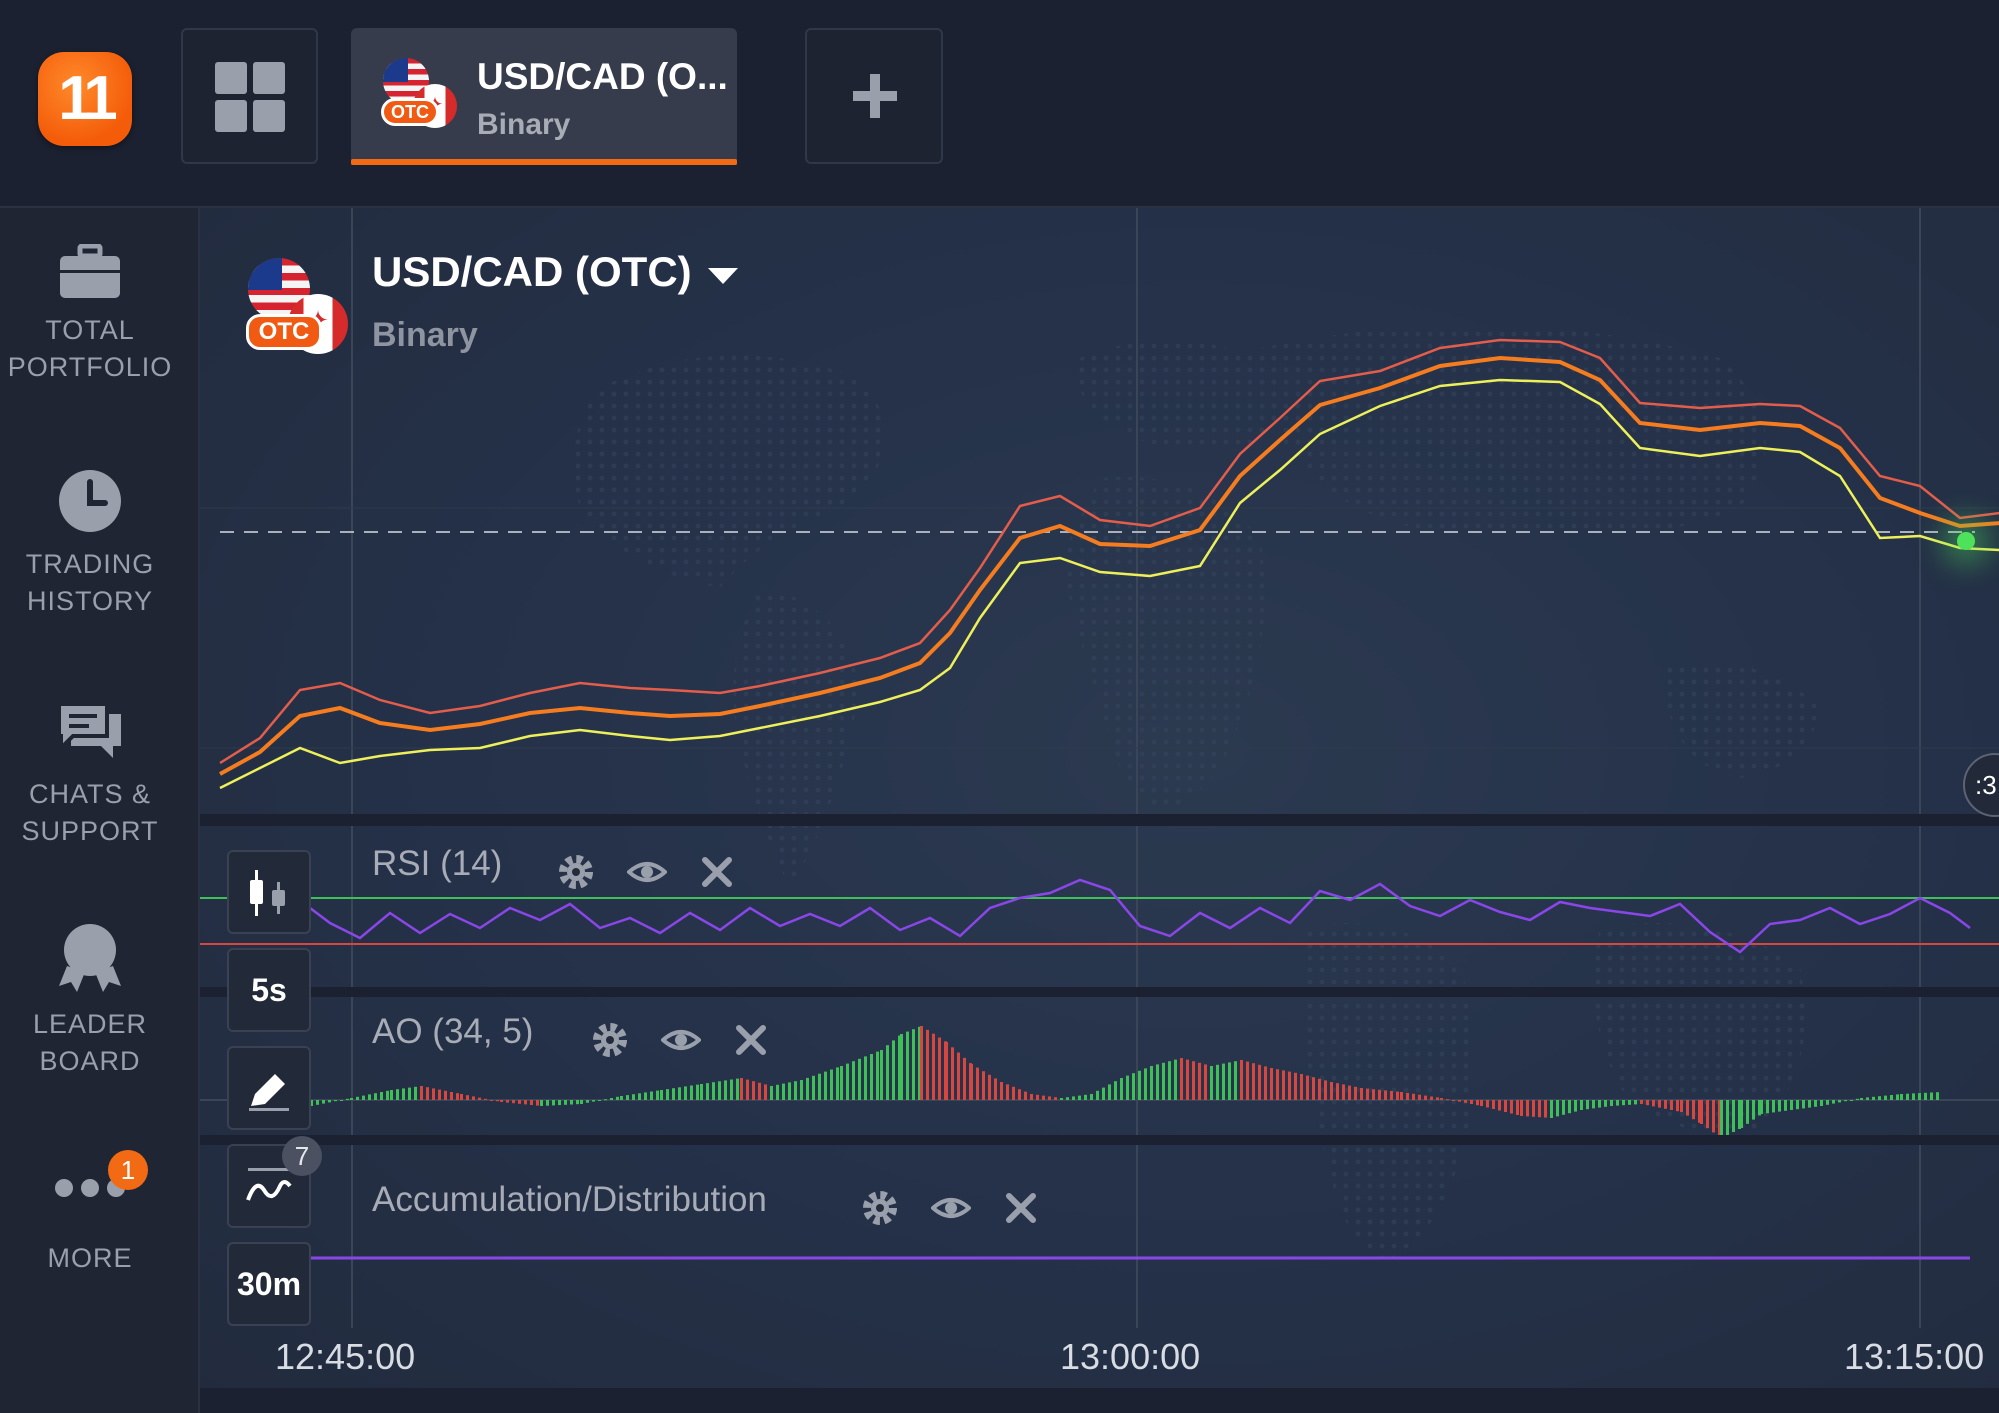 The height and width of the screenshot is (1413, 1999). I want to click on asset-selector: USD/CAD (OTC), so click(532, 272).